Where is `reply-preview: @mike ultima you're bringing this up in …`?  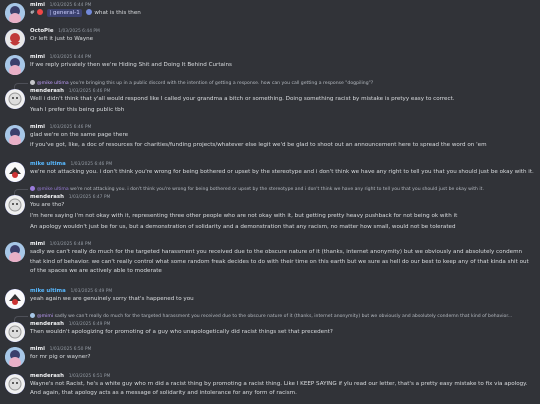 reply-preview: @mike ultima you're bringing this up in … is located at coordinates (201, 83).